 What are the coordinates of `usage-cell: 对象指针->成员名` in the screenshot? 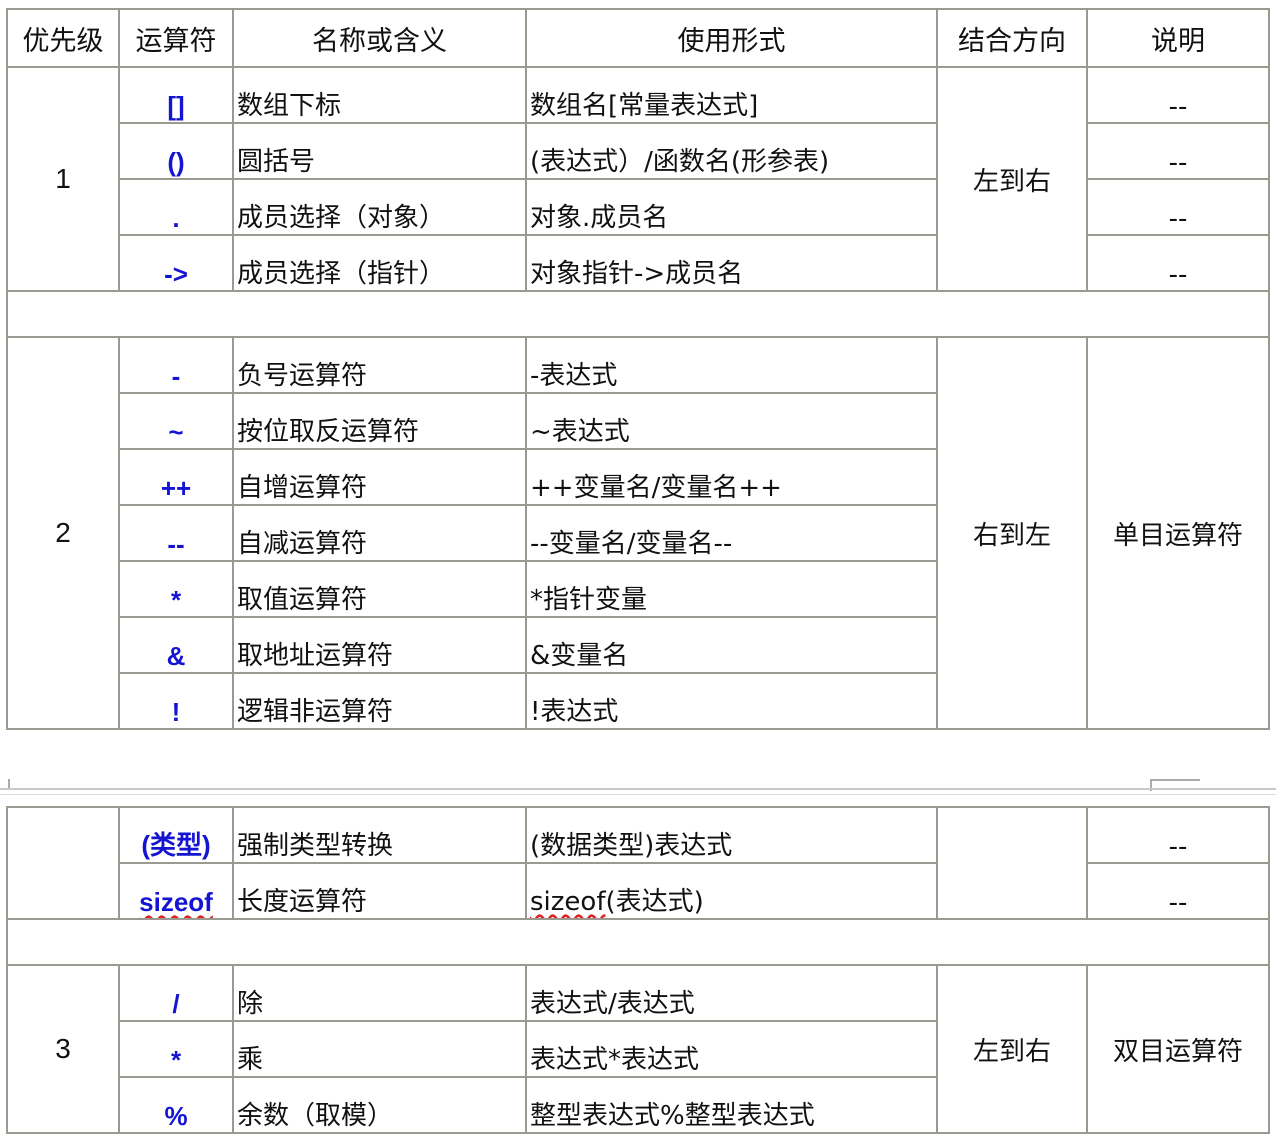 It's located at (731, 263).